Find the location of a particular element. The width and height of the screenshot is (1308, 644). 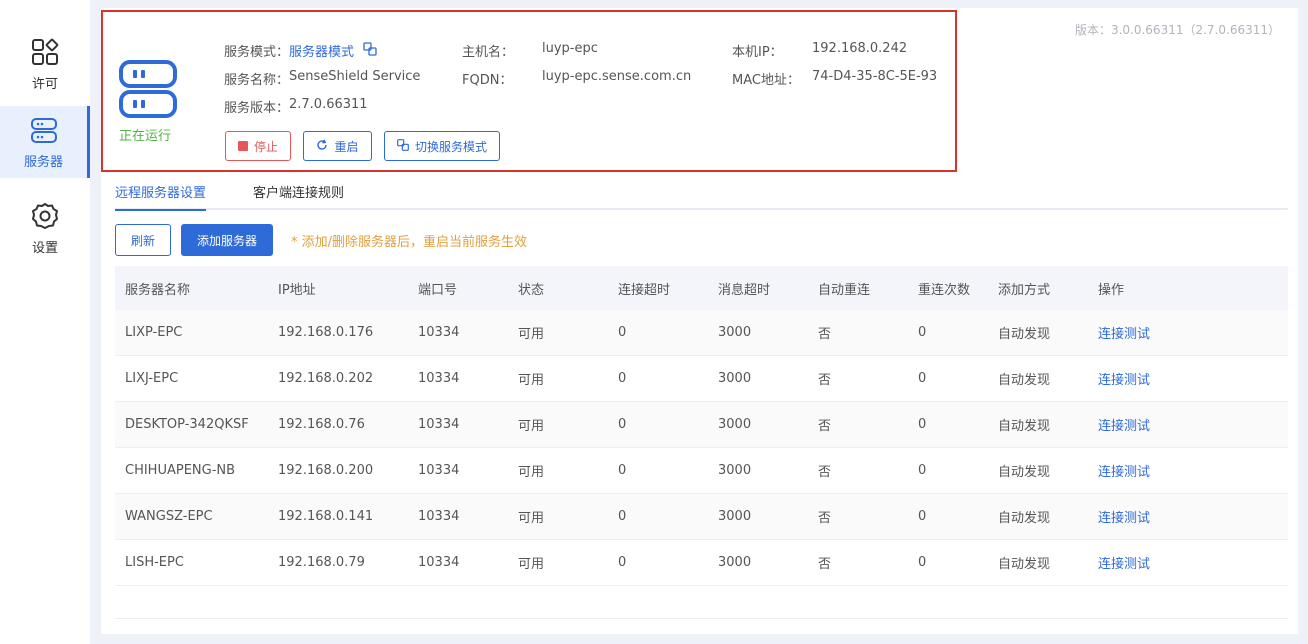

table-cell: 192.168.0.76 is located at coordinates (321, 424).